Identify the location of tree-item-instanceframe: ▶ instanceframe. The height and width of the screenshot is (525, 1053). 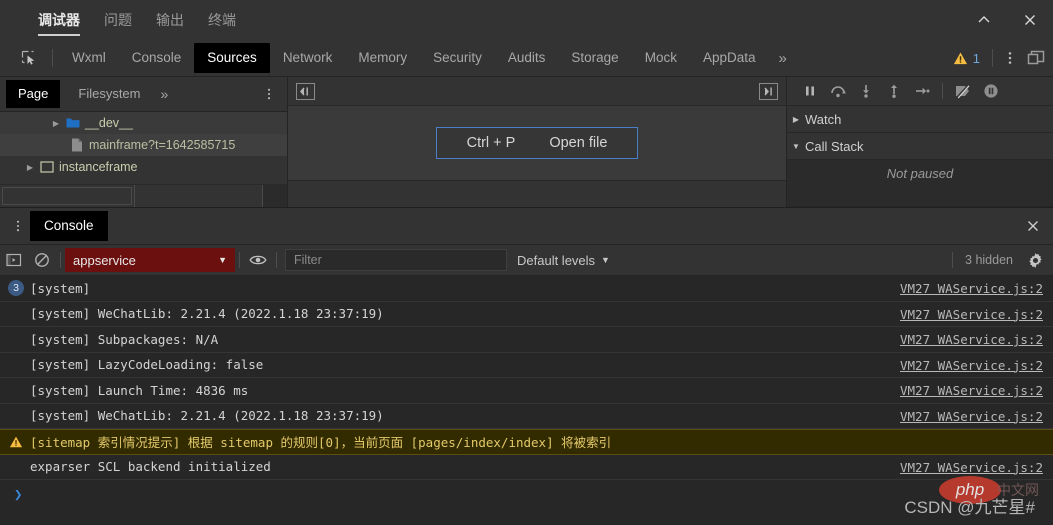
(143, 167).